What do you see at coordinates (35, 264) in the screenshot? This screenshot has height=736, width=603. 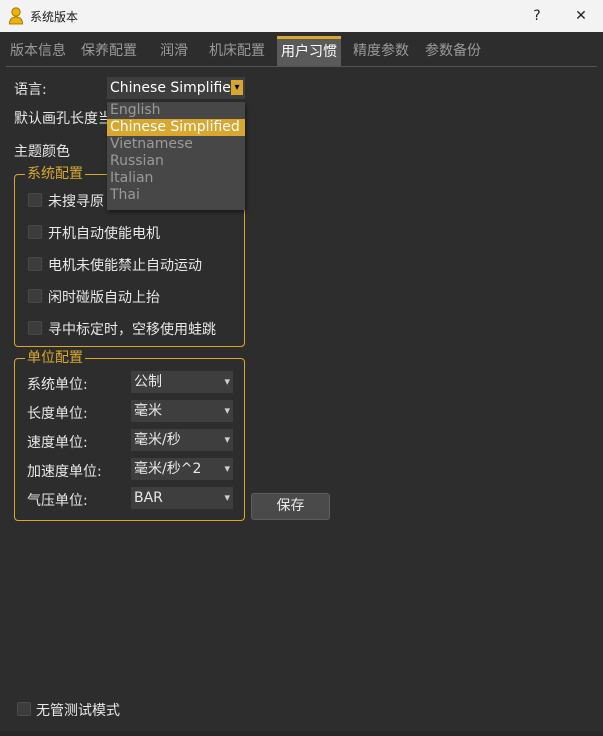 I see `disable-auto-motion-checkbox` at bounding box center [35, 264].